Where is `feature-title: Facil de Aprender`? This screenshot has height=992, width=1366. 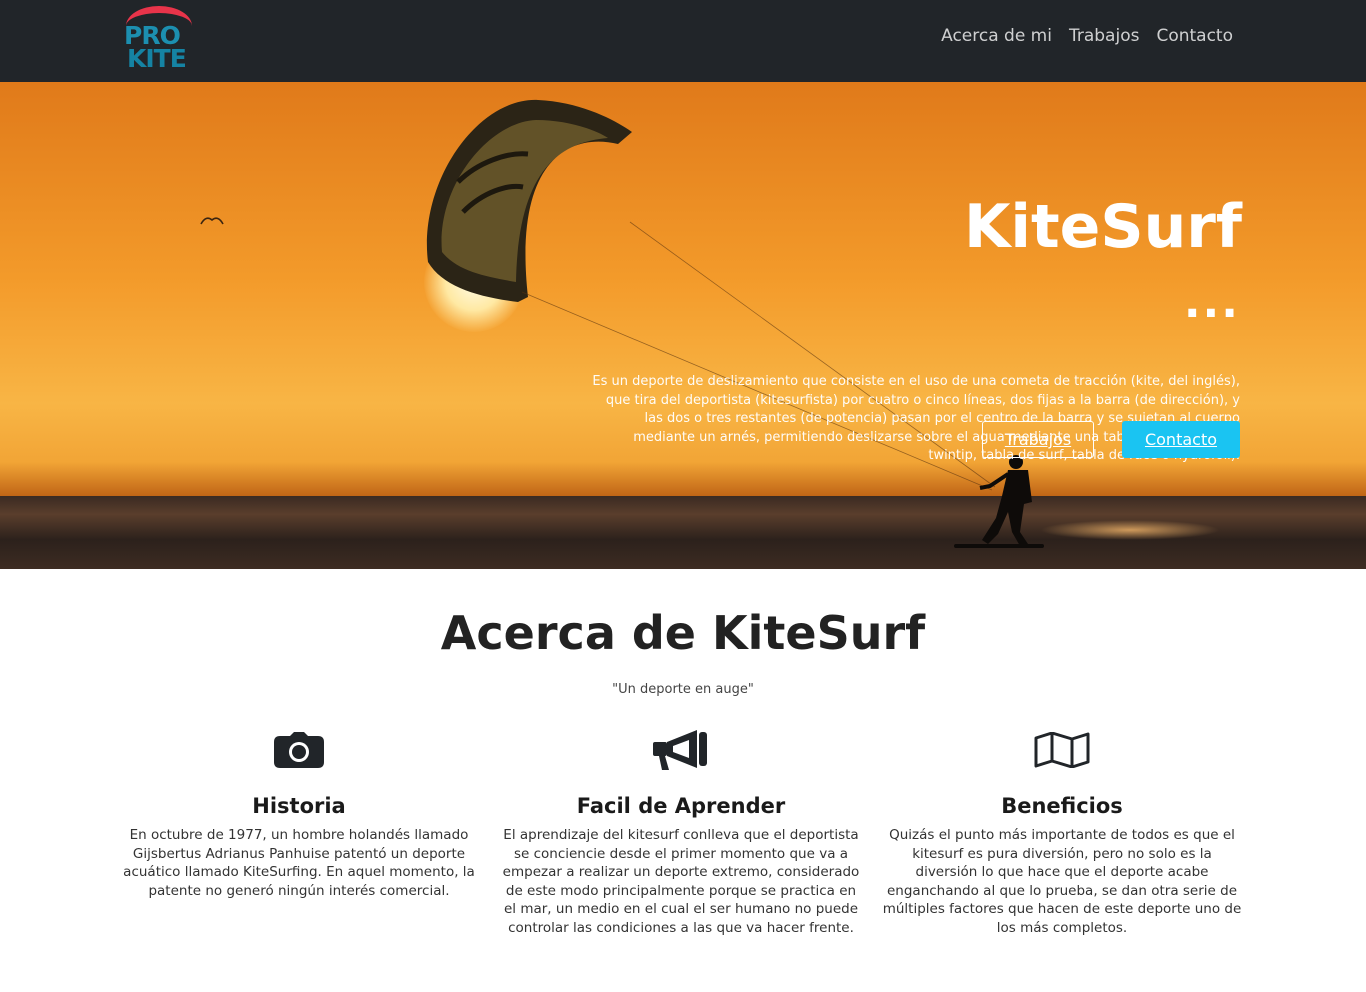 feature-title: Facil de Aprender is located at coordinates (681, 806).